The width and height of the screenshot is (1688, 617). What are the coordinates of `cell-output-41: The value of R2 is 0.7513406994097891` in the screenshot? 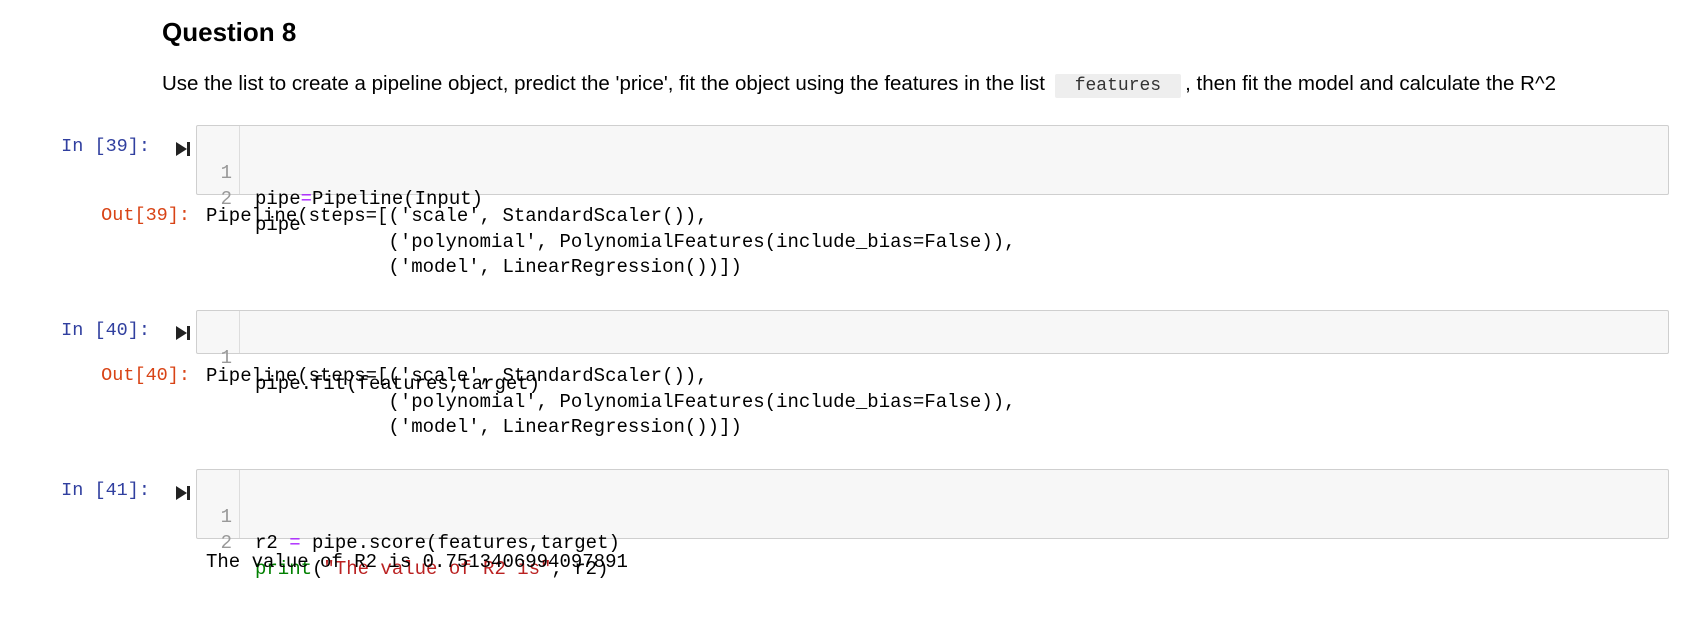 It's located at (417, 563).